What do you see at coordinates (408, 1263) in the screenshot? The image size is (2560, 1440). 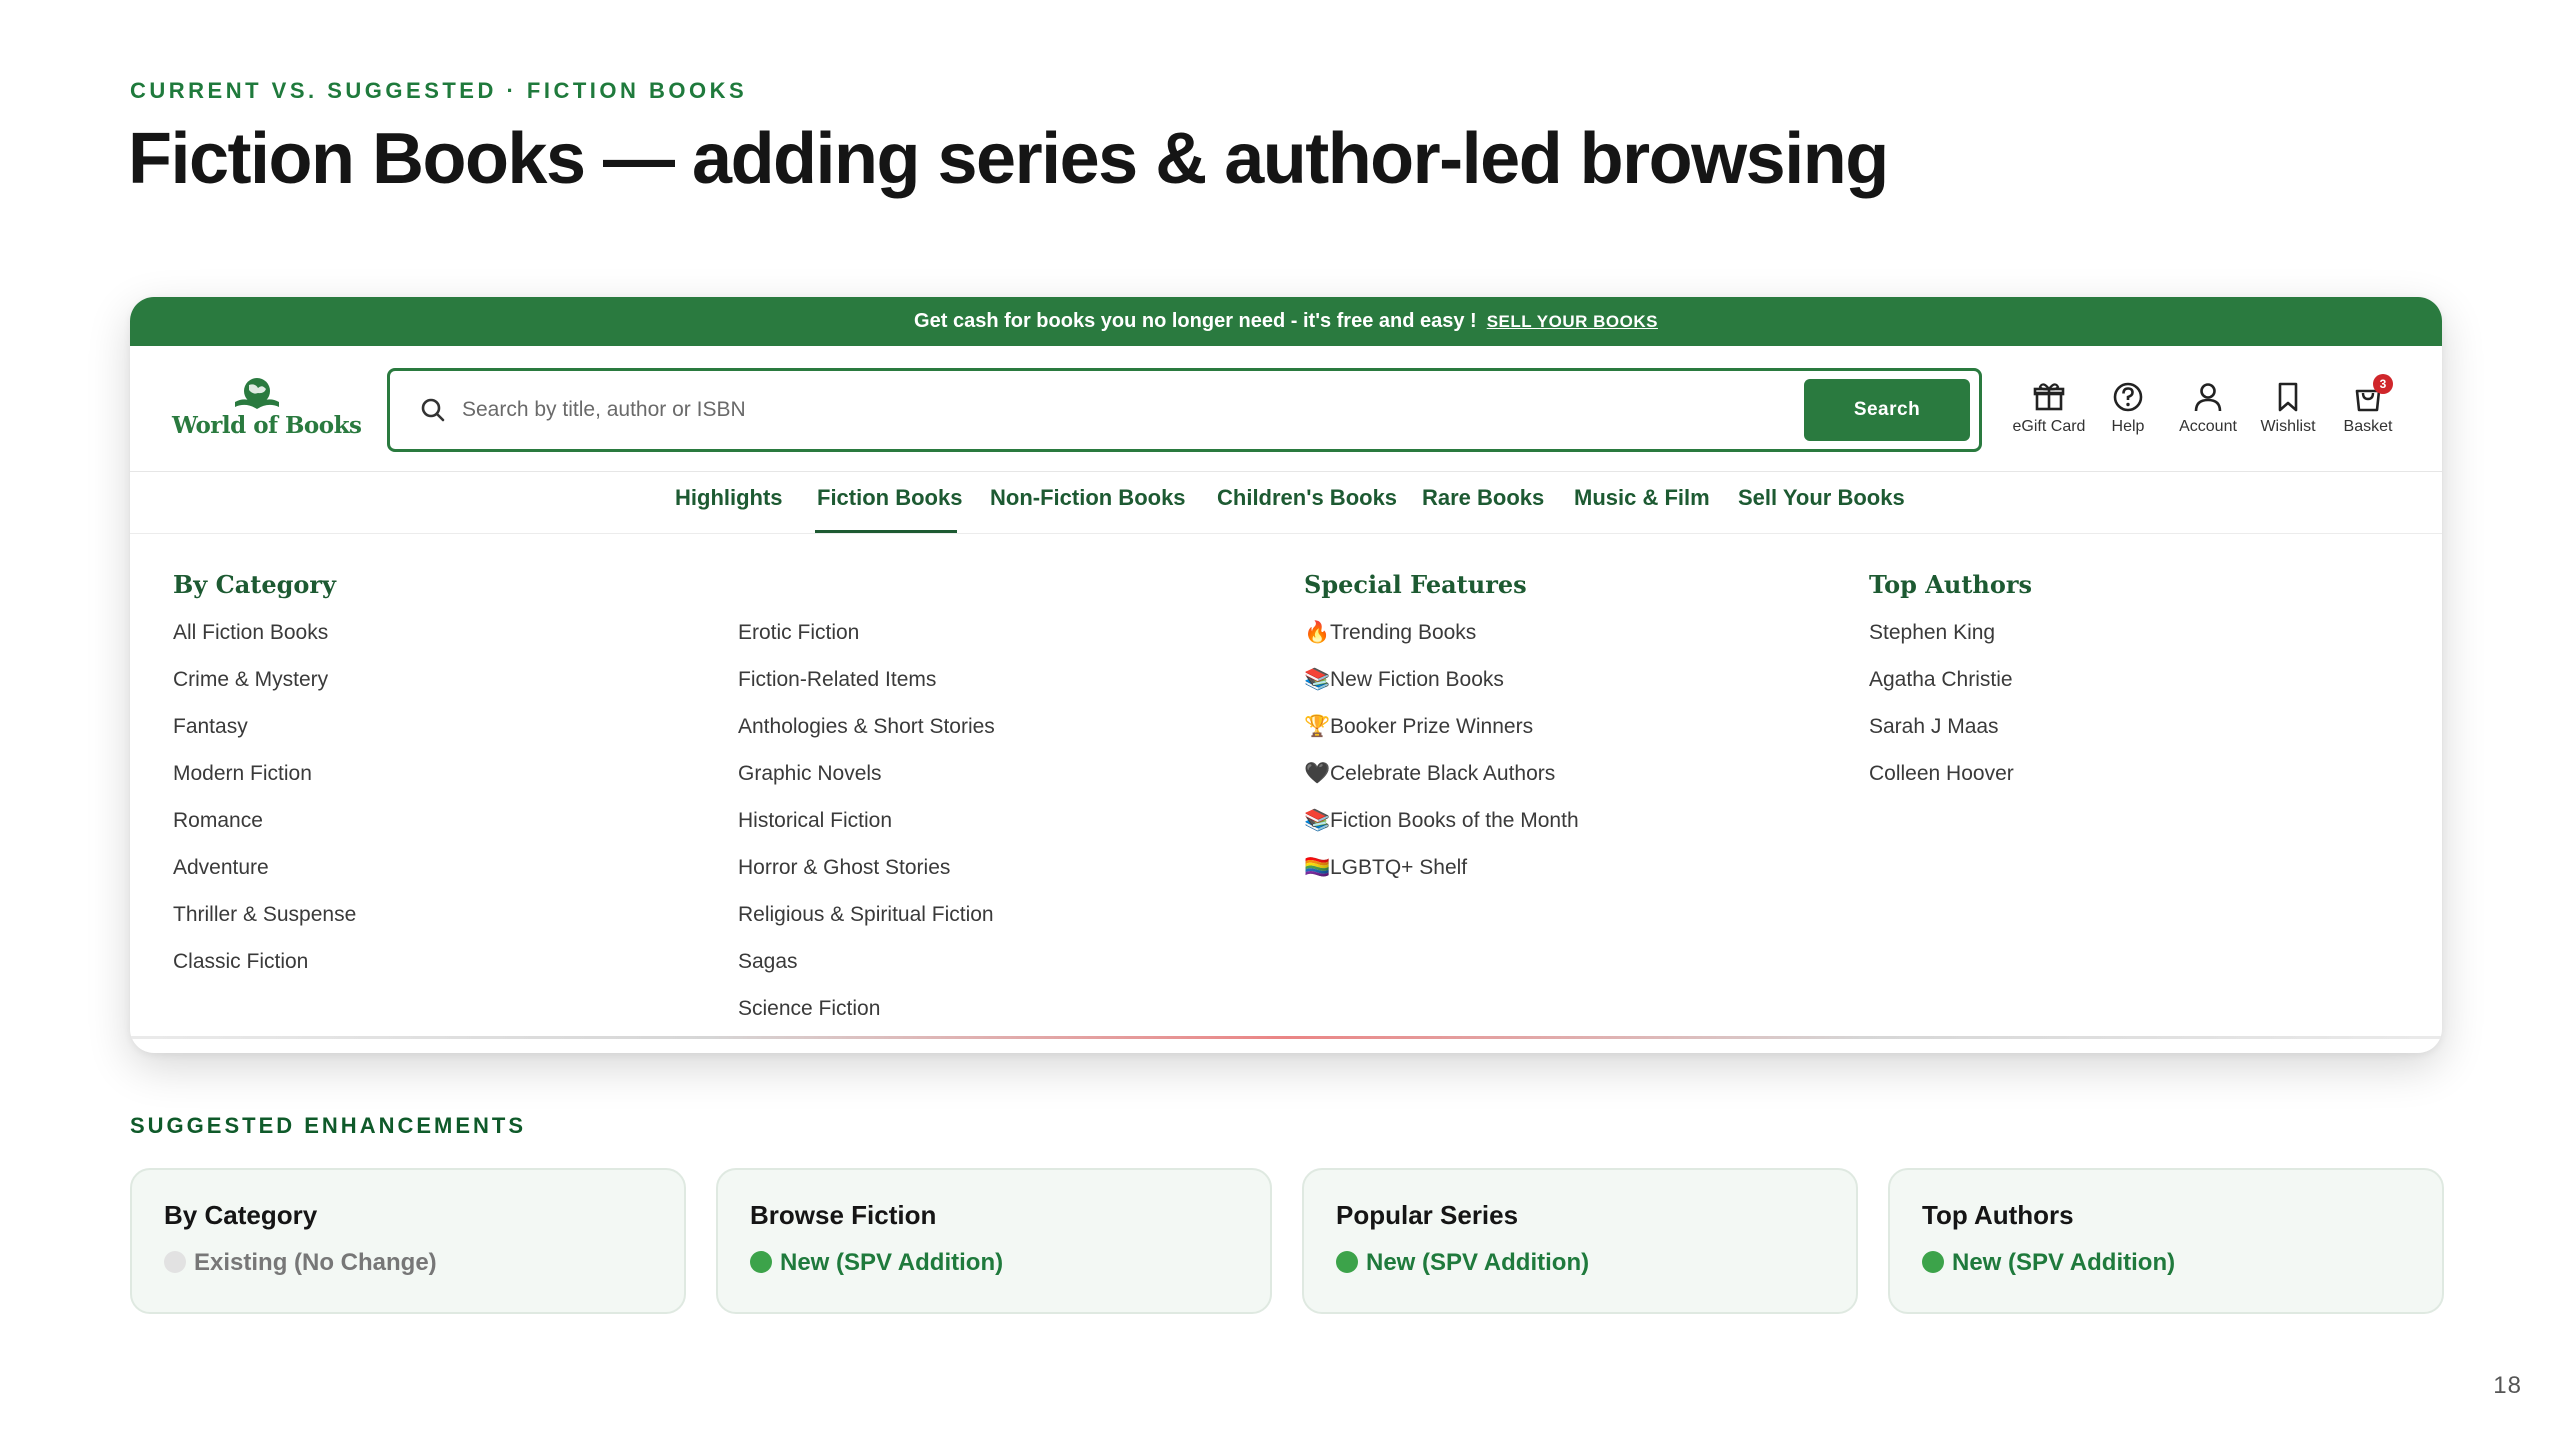 I see `enhancement-status: Existing (No Change)` at bounding box center [408, 1263].